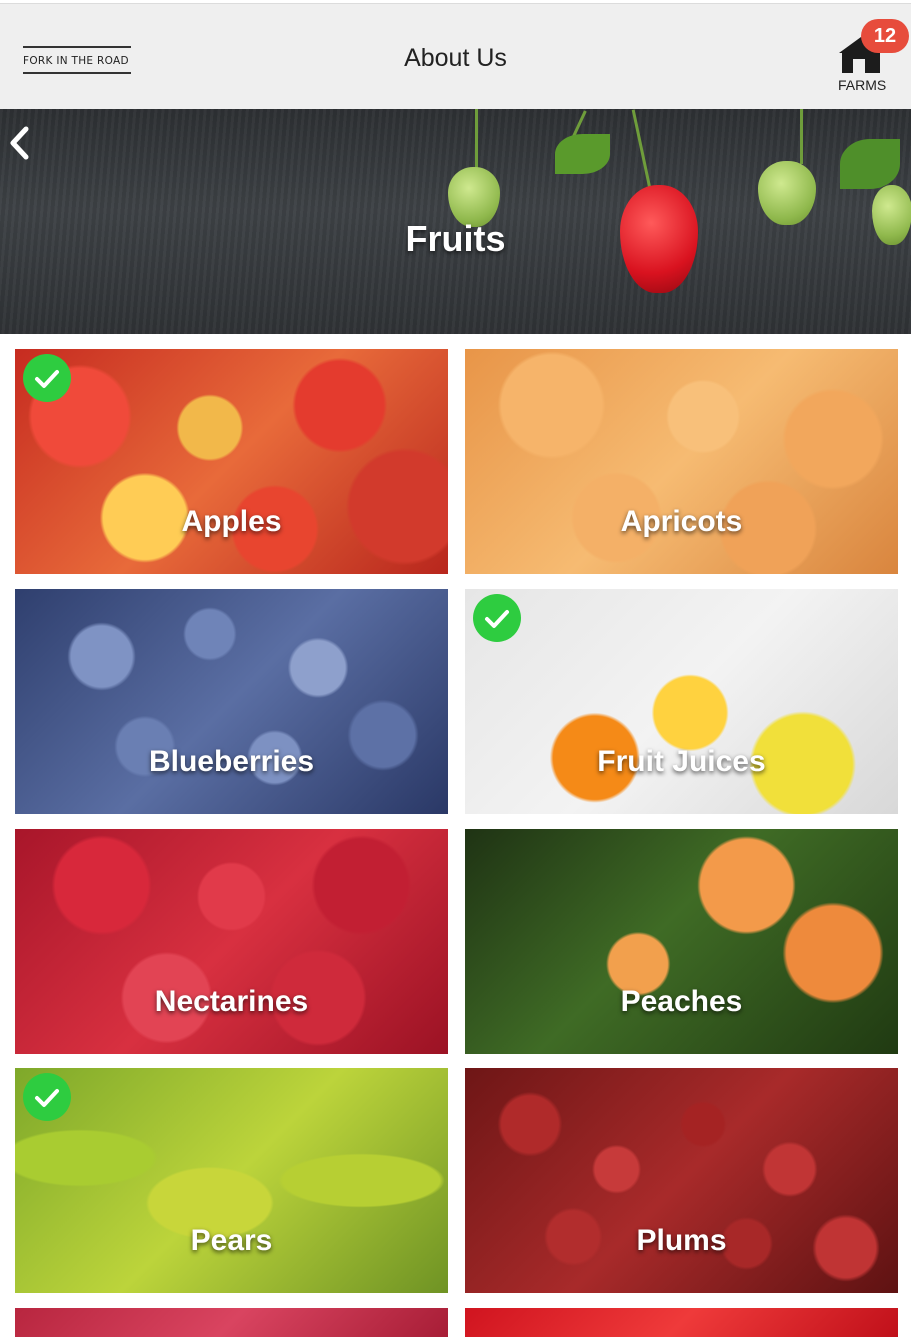 Image resolution: width=911 pixels, height=1337 pixels. Describe the element at coordinates (231, 701) in the screenshot. I see `category-tile-blueberries: Blueberries` at that location.